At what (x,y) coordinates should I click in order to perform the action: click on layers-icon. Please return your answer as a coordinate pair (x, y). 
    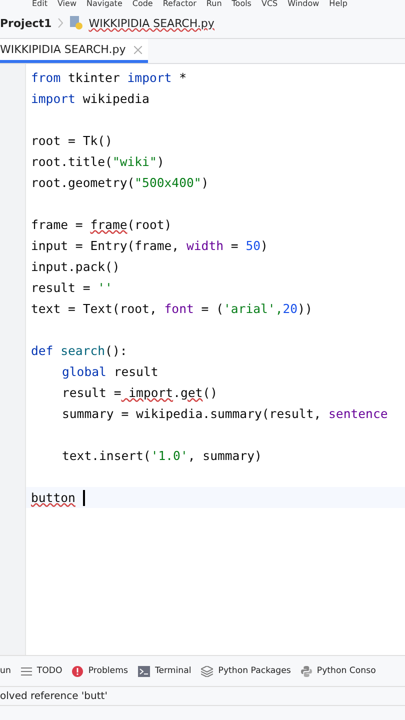
    Looking at the image, I should click on (207, 671).